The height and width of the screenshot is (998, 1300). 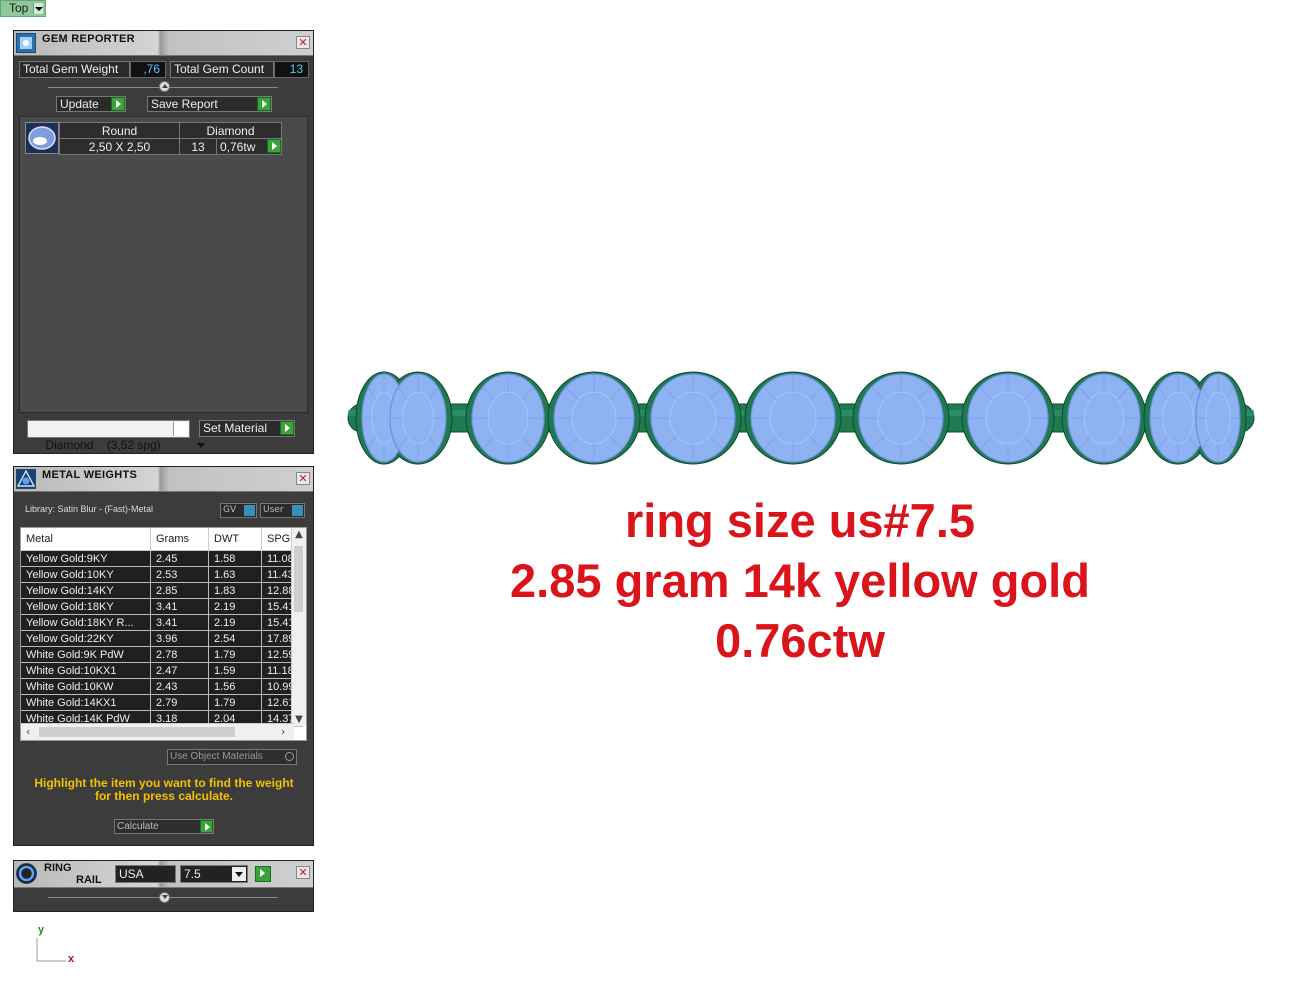 I want to click on table-row: Yellow Gold:10KY 2.53 1.63 11.43, so click(x=162, y=574).